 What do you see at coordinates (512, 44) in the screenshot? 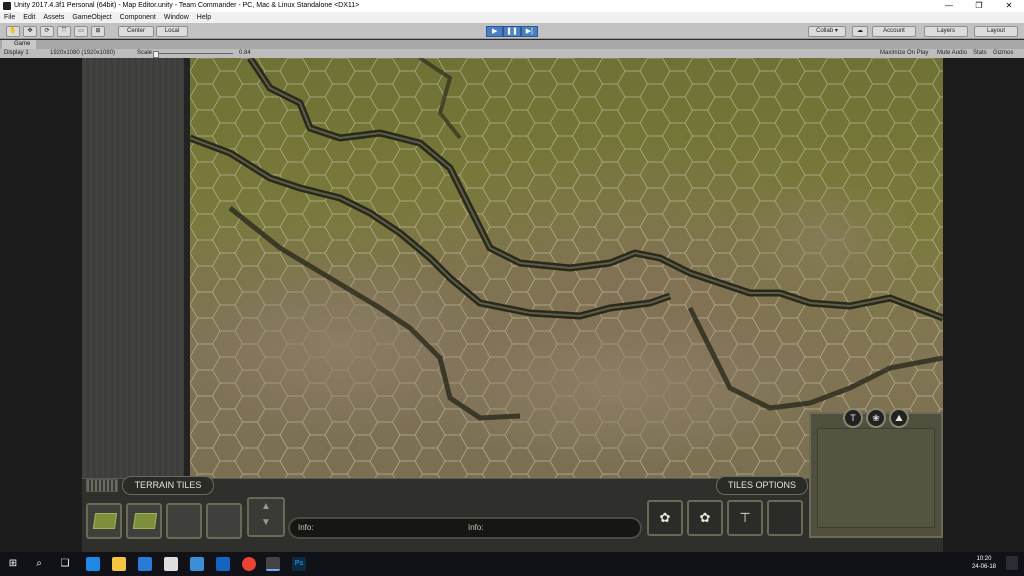
I see `game-view-tabbar: Game` at bounding box center [512, 44].